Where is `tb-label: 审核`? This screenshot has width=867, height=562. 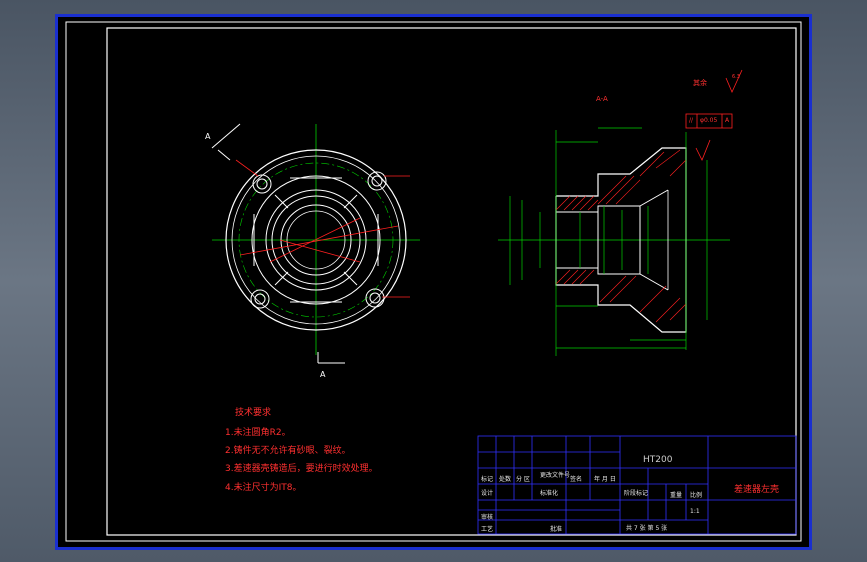 tb-label: 审核 is located at coordinates (487, 517).